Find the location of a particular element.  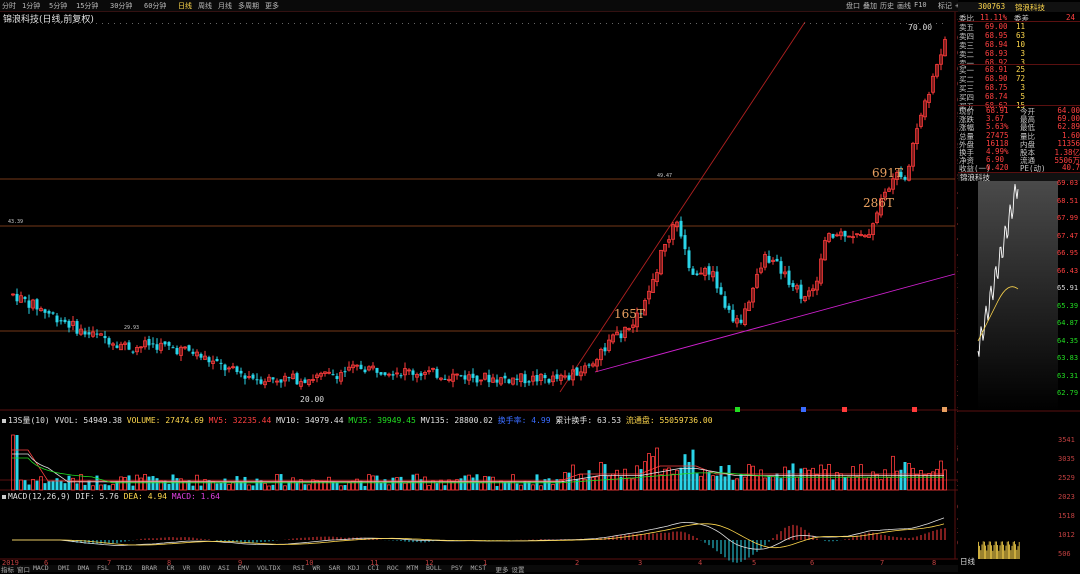

indicator-tab-17: KDJ is located at coordinates (354, 568).